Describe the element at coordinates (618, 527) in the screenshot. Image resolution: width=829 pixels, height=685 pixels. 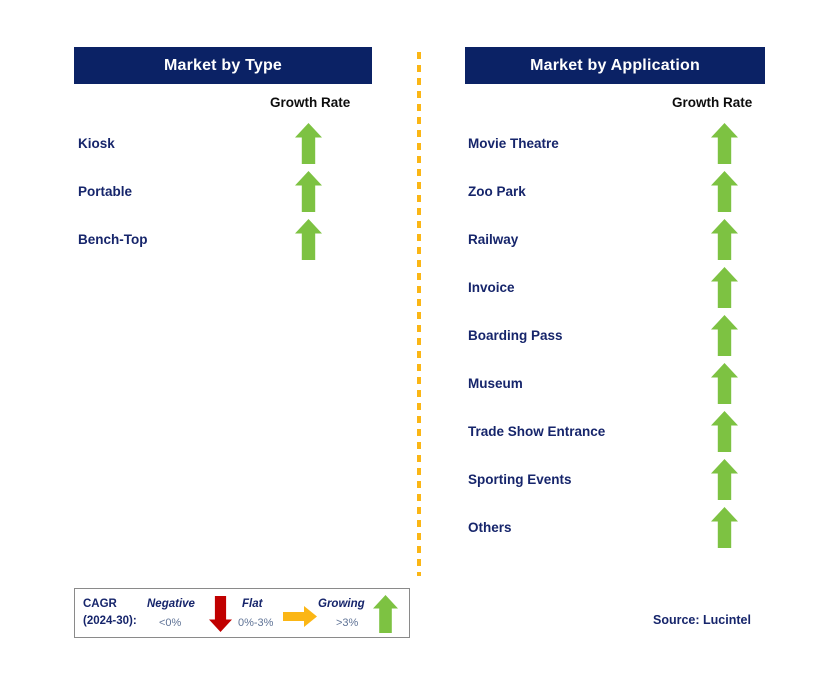
I see `table-row: Others` at that location.